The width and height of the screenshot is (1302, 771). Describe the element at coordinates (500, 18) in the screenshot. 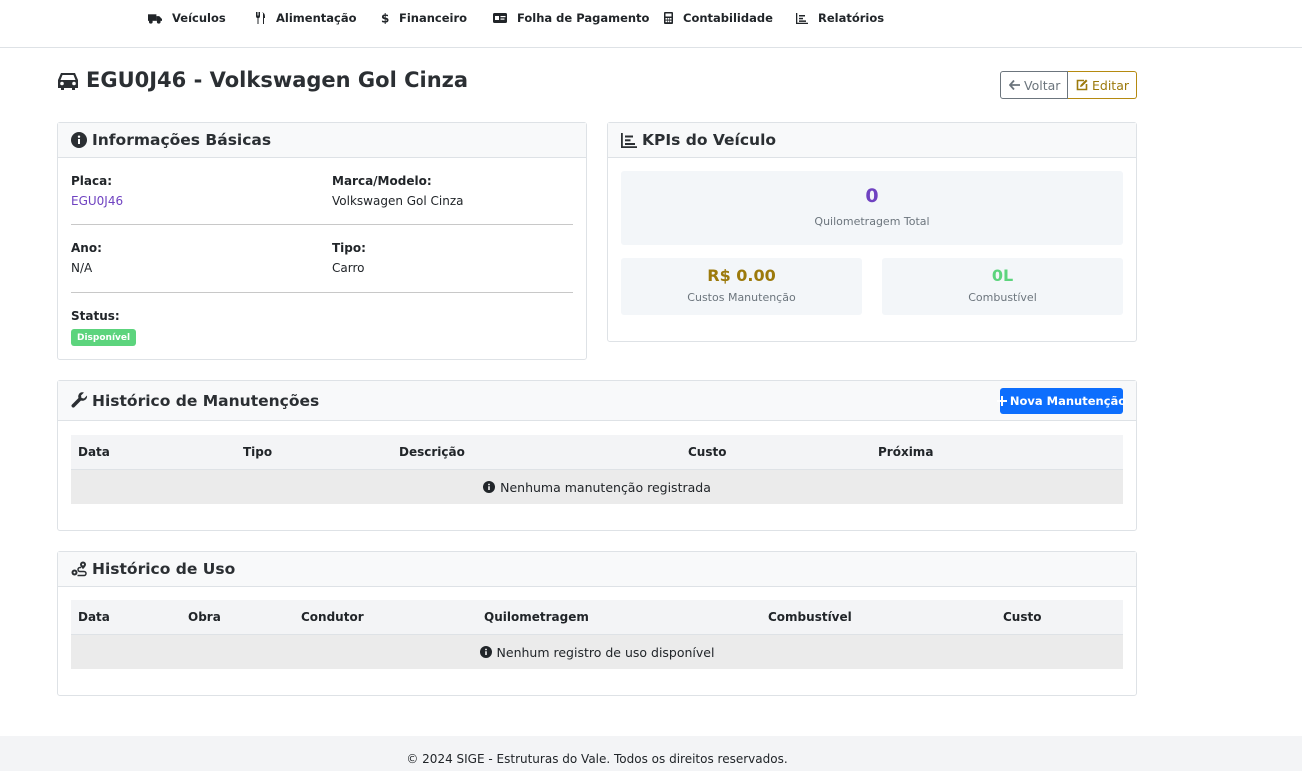

I see `id-card-icon` at that location.